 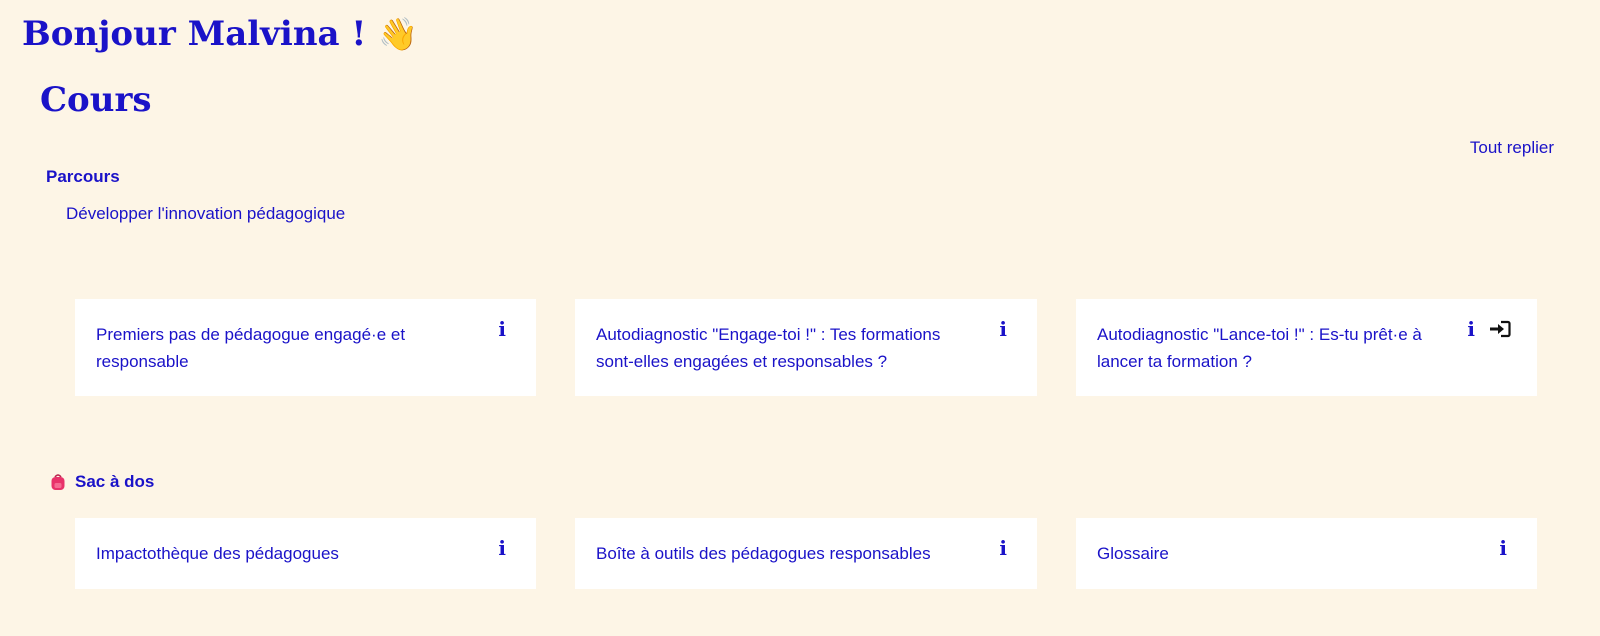 What do you see at coordinates (1512, 148) in the screenshot?
I see `collapse-all-link: Tout replier` at bounding box center [1512, 148].